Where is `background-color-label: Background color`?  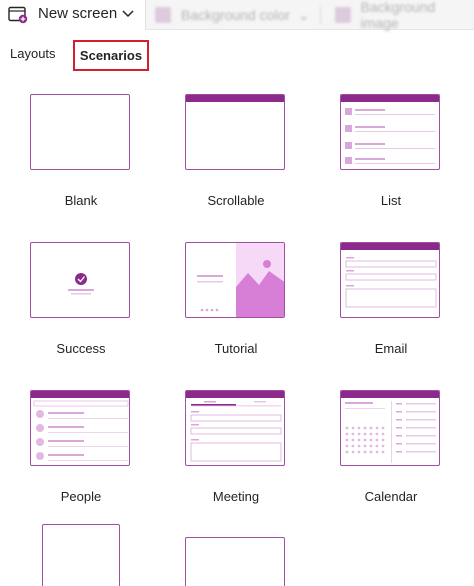
background-color-label: Background color is located at coordinates (235, 15).